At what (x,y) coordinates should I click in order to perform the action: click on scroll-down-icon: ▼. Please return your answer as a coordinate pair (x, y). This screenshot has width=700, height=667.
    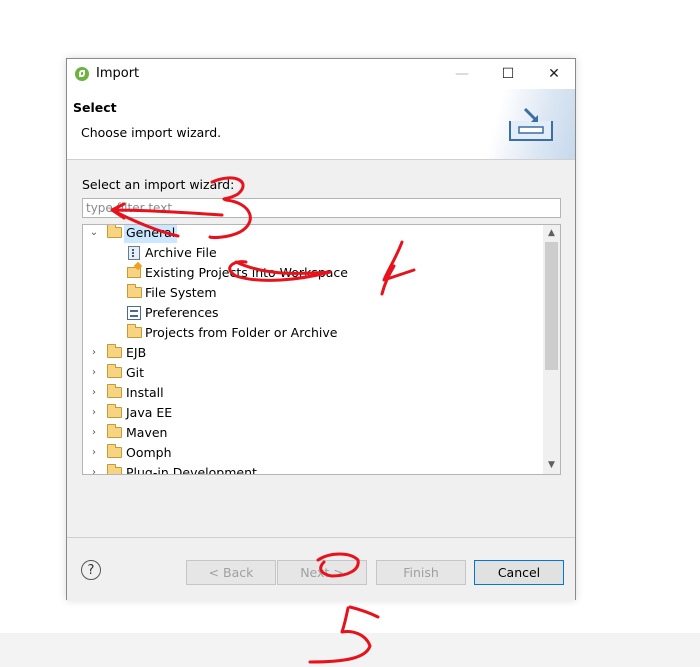
    Looking at the image, I should click on (551, 465).